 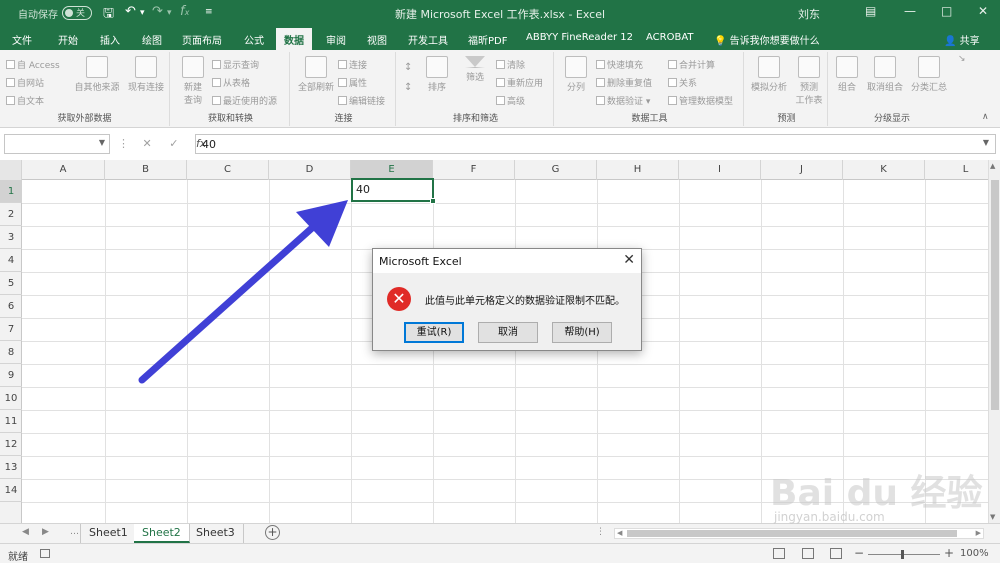 What do you see at coordinates (152, 39) in the screenshot?
I see `tab-draw: 绘图` at bounding box center [152, 39].